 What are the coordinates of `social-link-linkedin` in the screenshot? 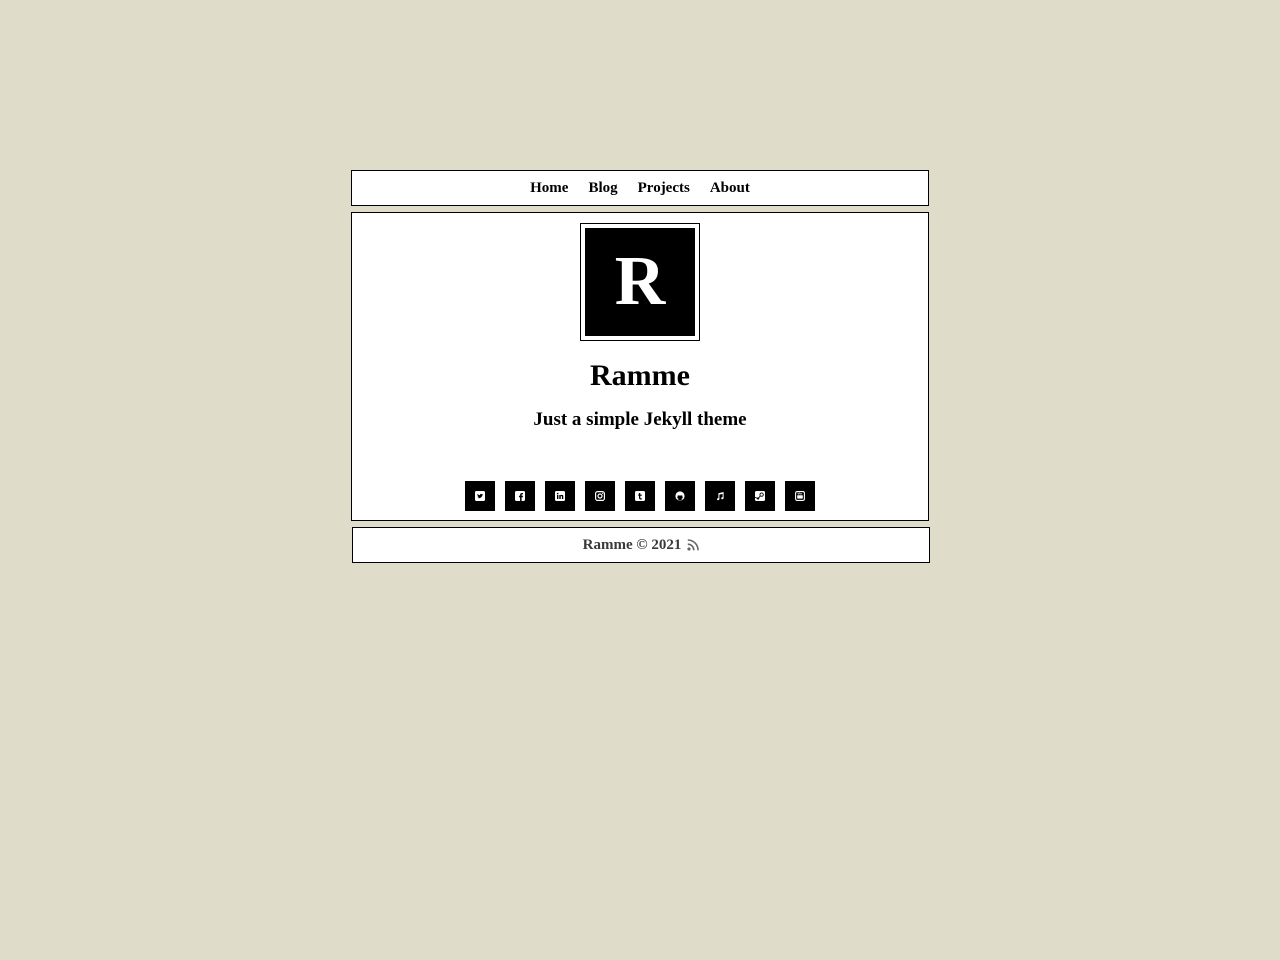 It's located at (560, 496).